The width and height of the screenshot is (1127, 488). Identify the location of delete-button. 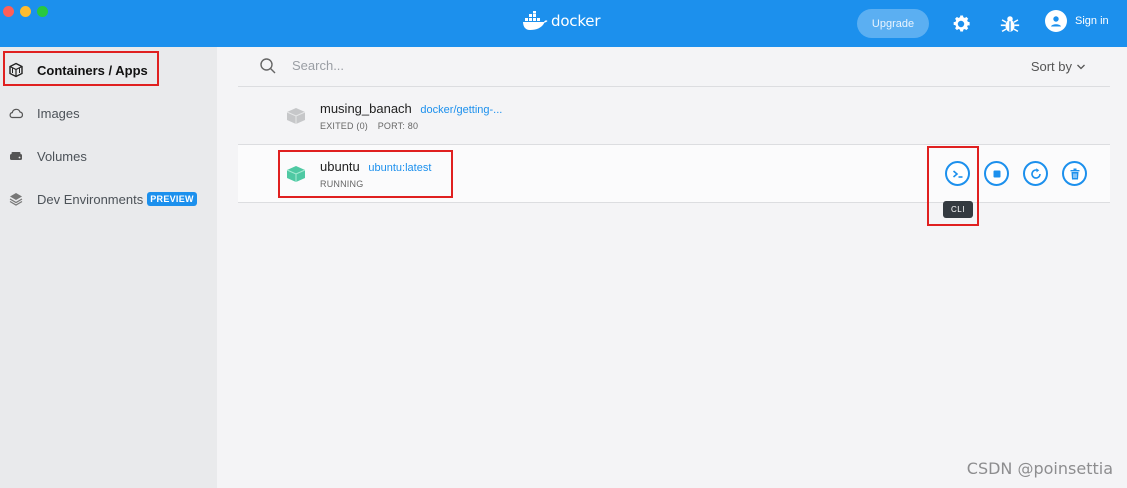
(1074, 173).